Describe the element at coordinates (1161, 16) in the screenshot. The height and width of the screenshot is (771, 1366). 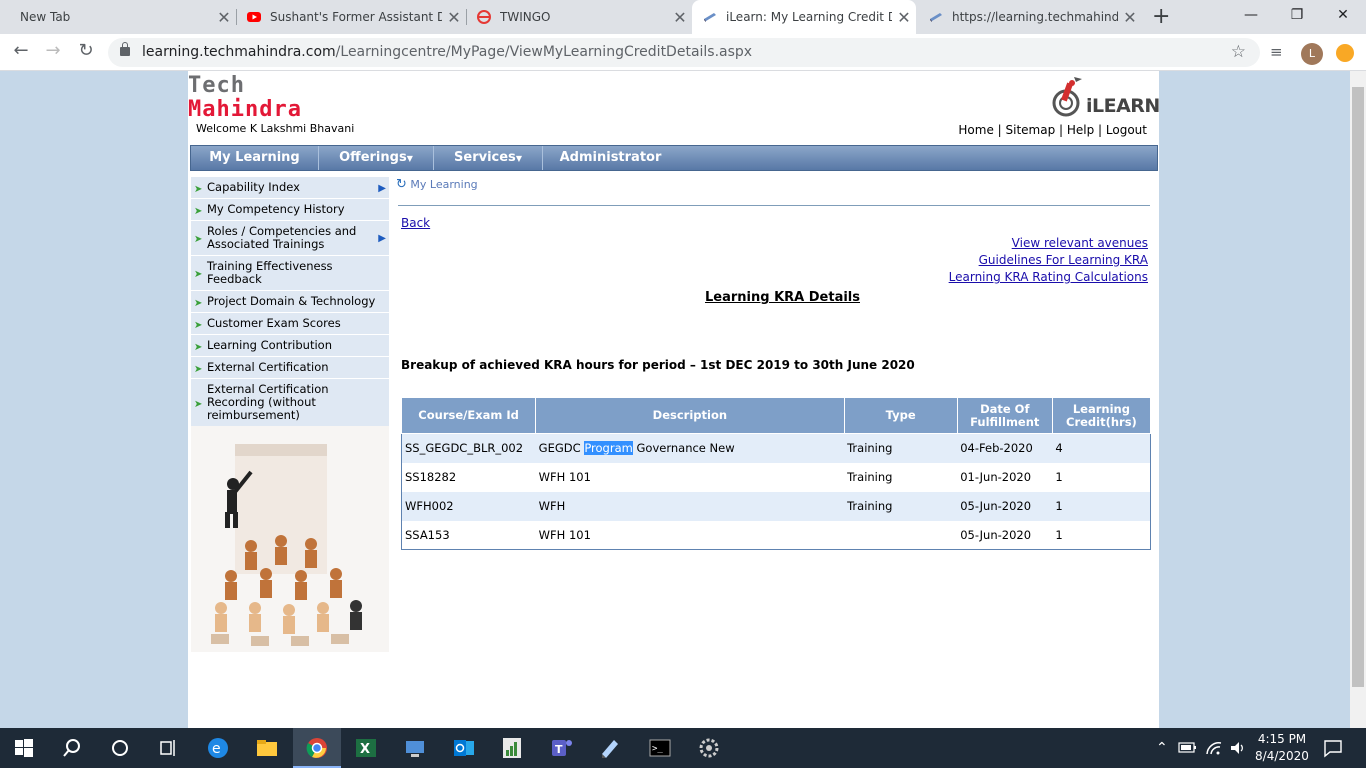
I see `new-tab-button: +` at that location.